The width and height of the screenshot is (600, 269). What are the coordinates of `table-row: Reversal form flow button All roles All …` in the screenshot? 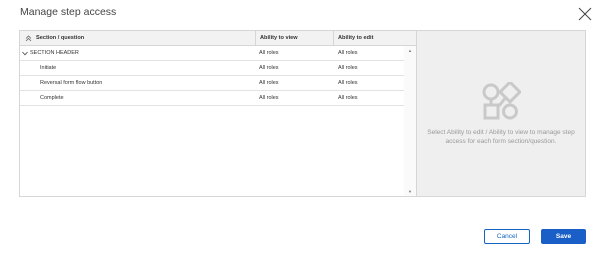 It's located at (214, 83).